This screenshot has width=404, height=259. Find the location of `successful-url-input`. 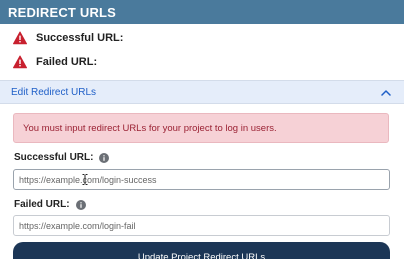

successful-url-input is located at coordinates (201, 179).